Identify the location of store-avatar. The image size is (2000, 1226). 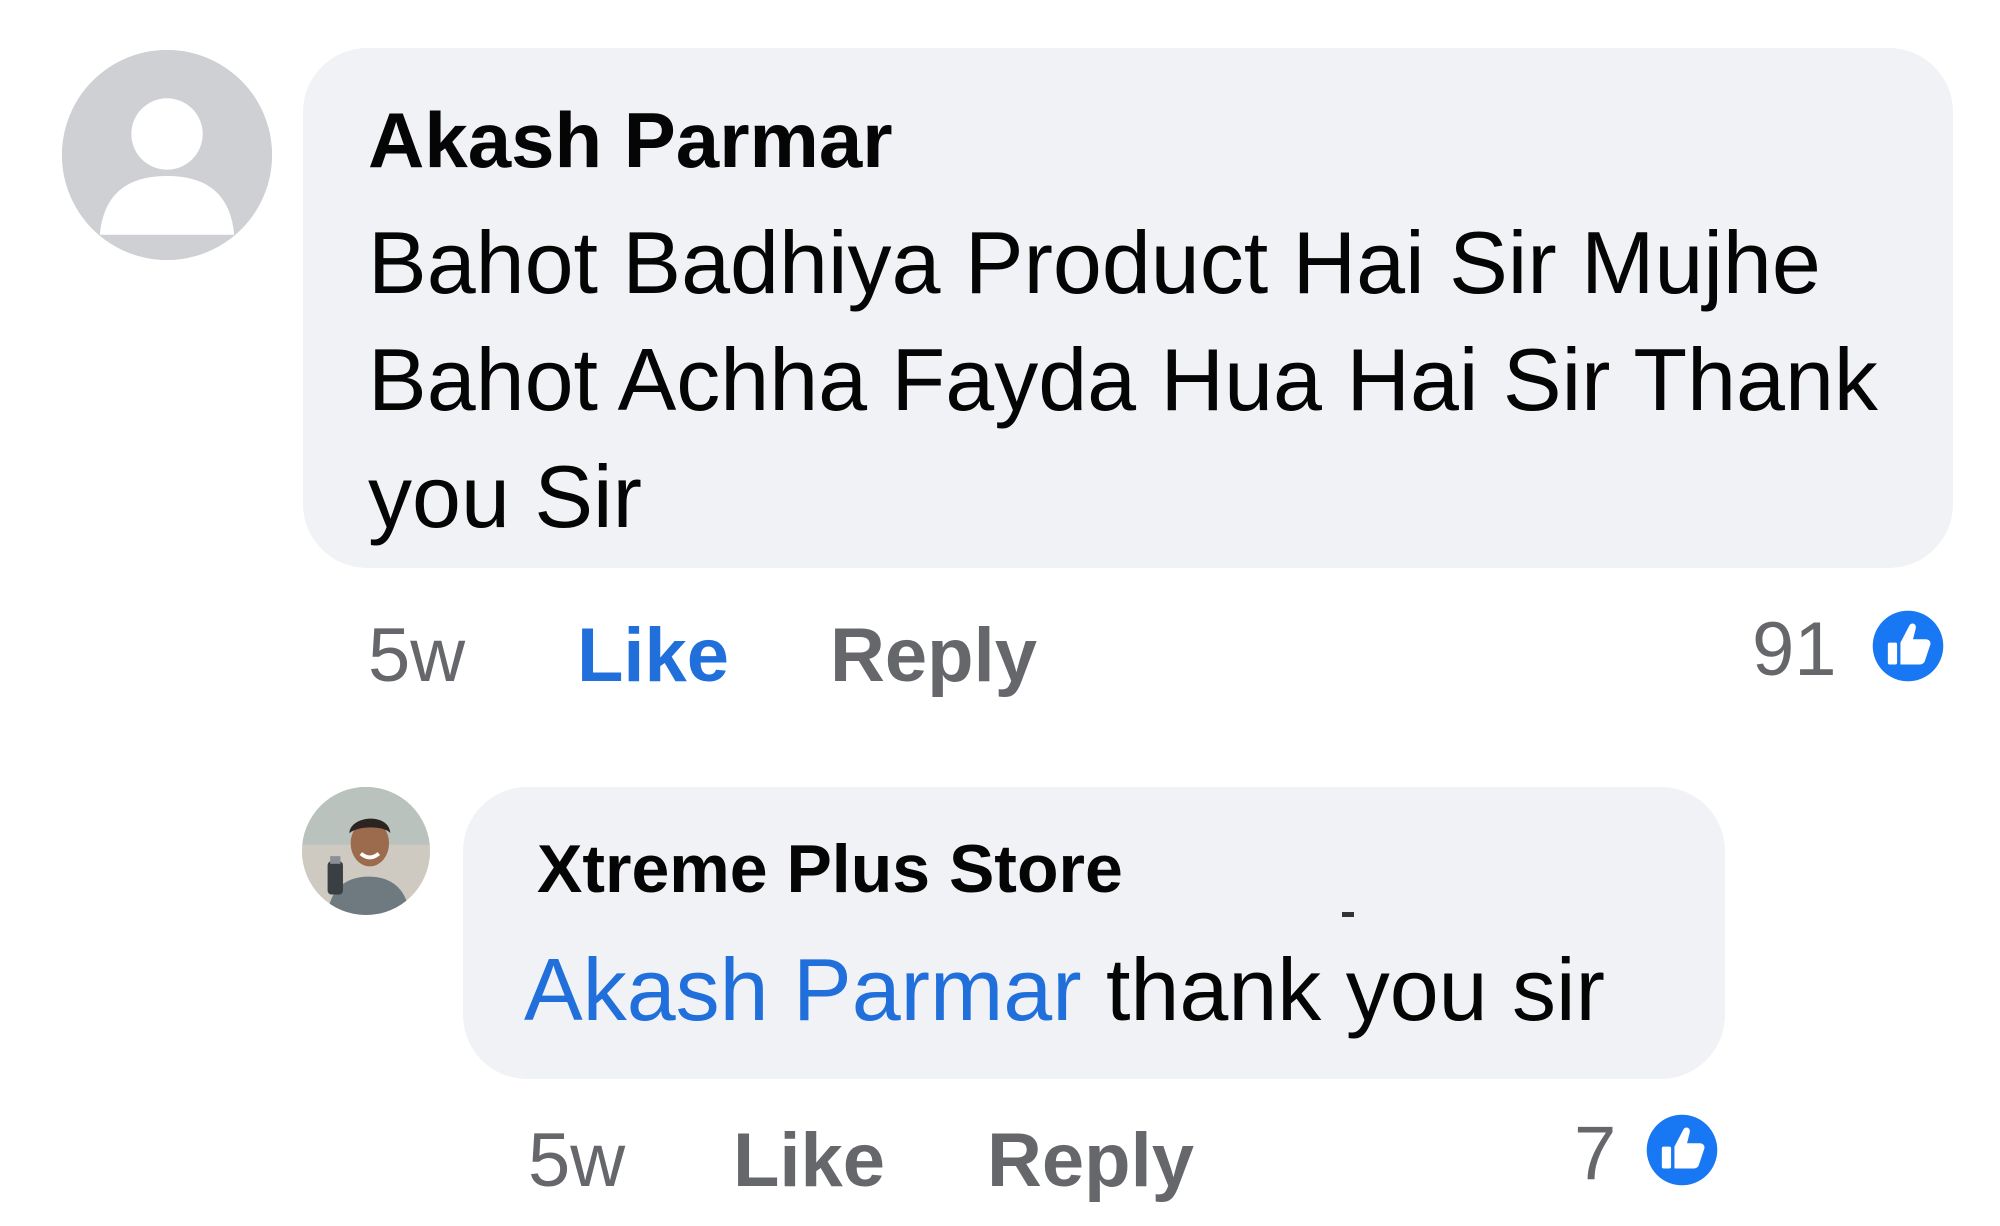
(366, 851).